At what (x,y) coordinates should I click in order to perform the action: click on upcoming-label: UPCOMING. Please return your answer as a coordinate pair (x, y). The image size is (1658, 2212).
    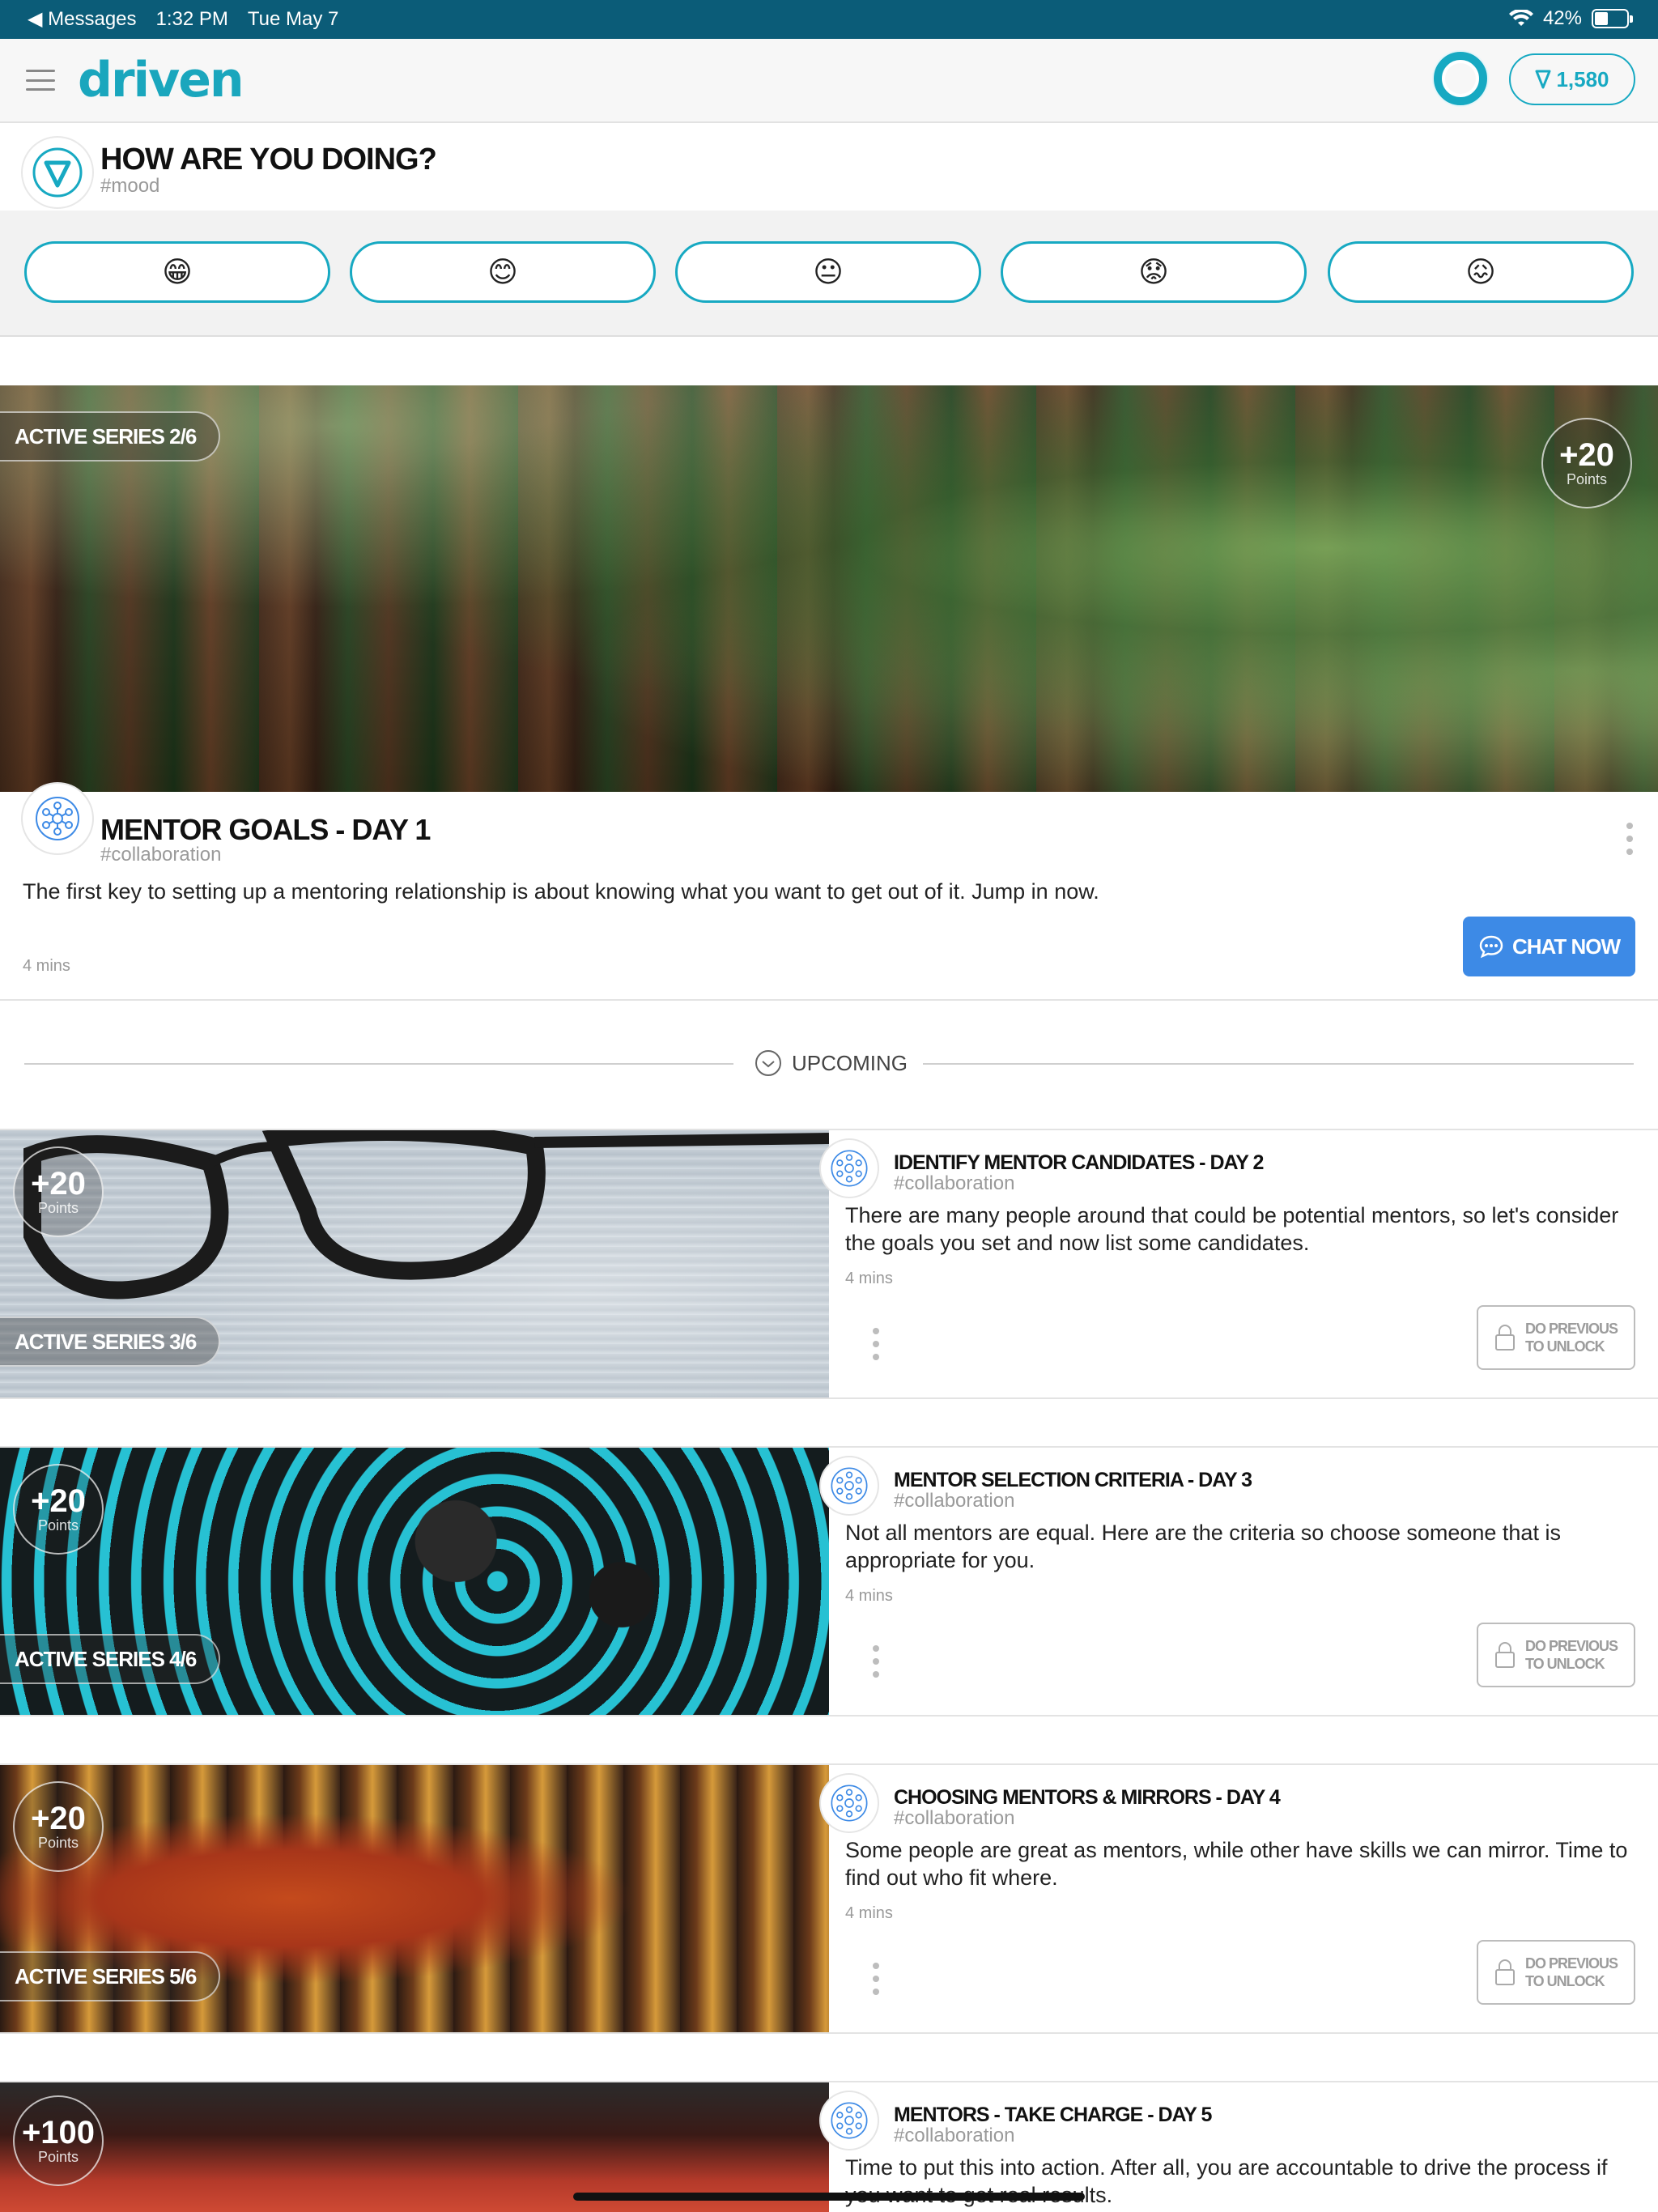
    Looking at the image, I should click on (850, 1062).